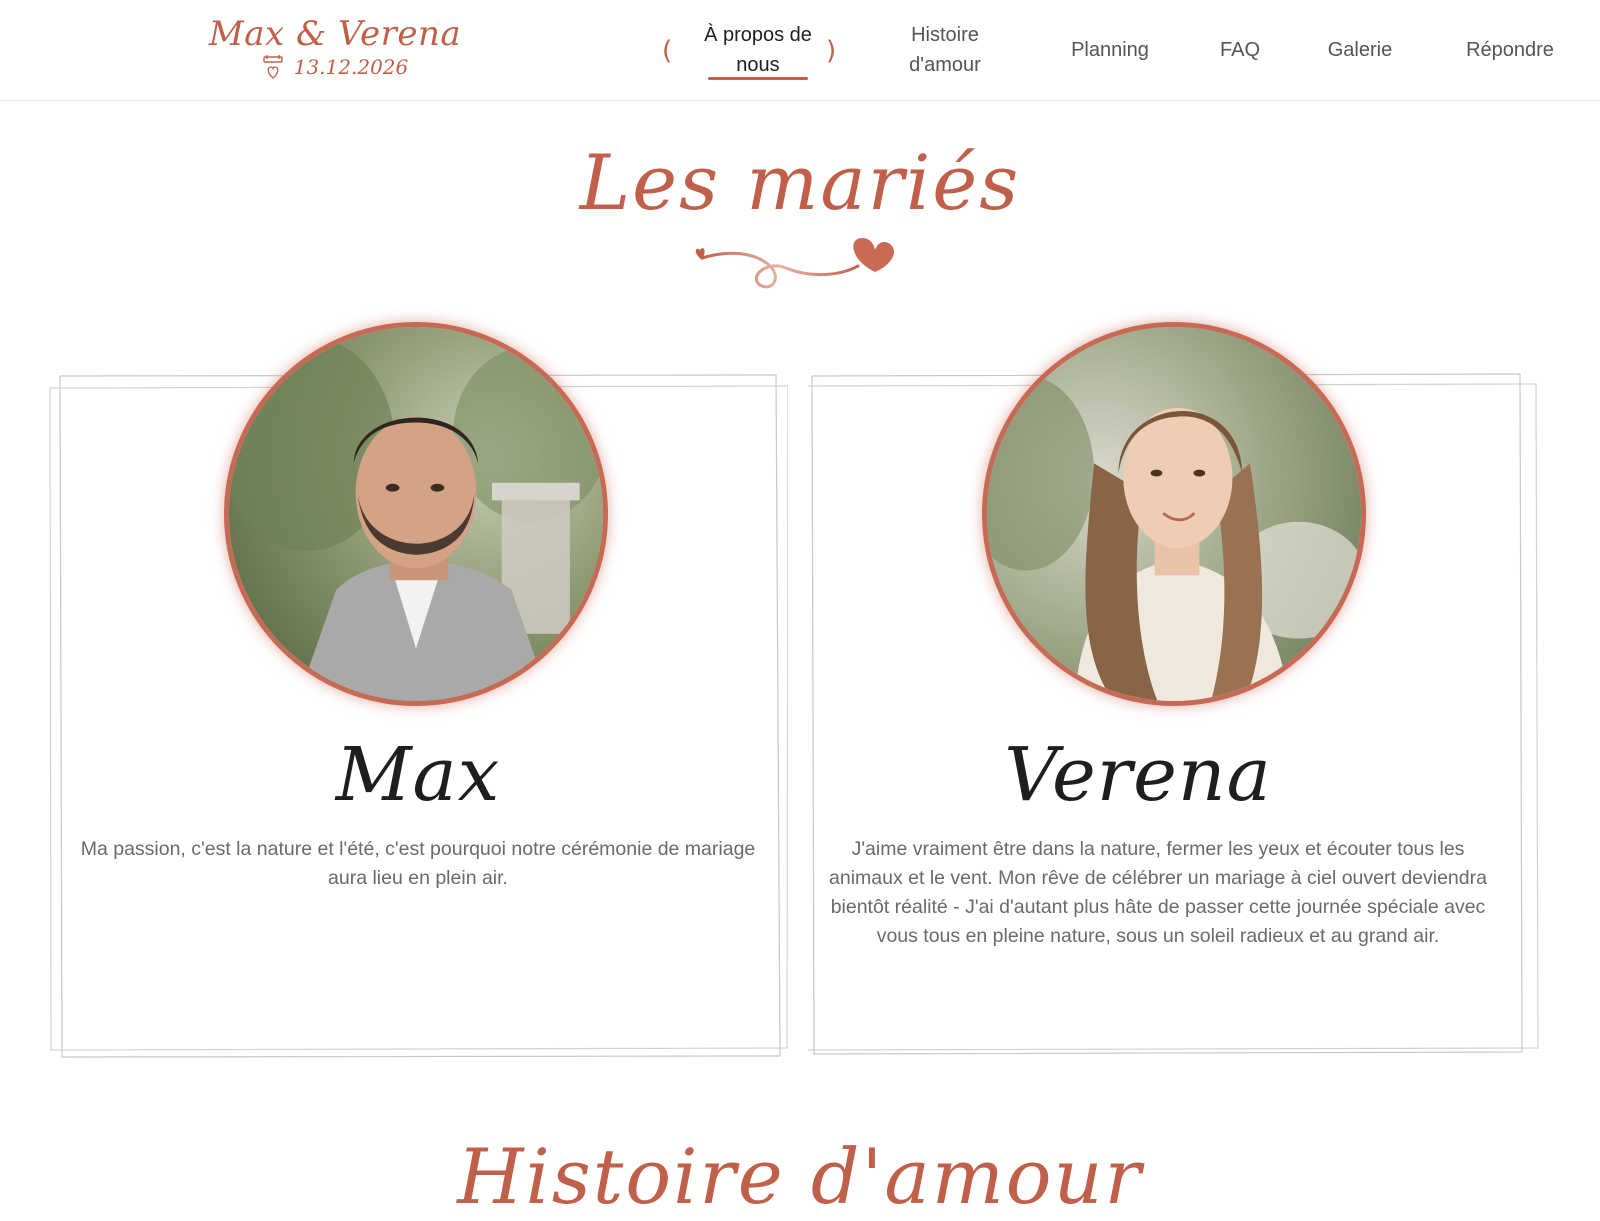 The height and width of the screenshot is (1221, 1600). I want to click on calendar-heart-icon, so click(273, 67).